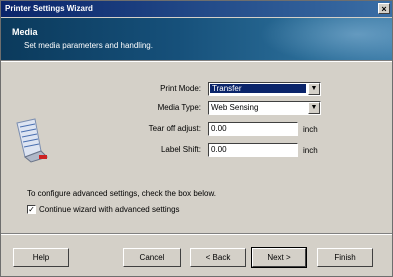 The height and width of the screenshot is (277, 393). Describe the element at coordinates (196, 61) in the screenshot. I see `header-divider` at that location.